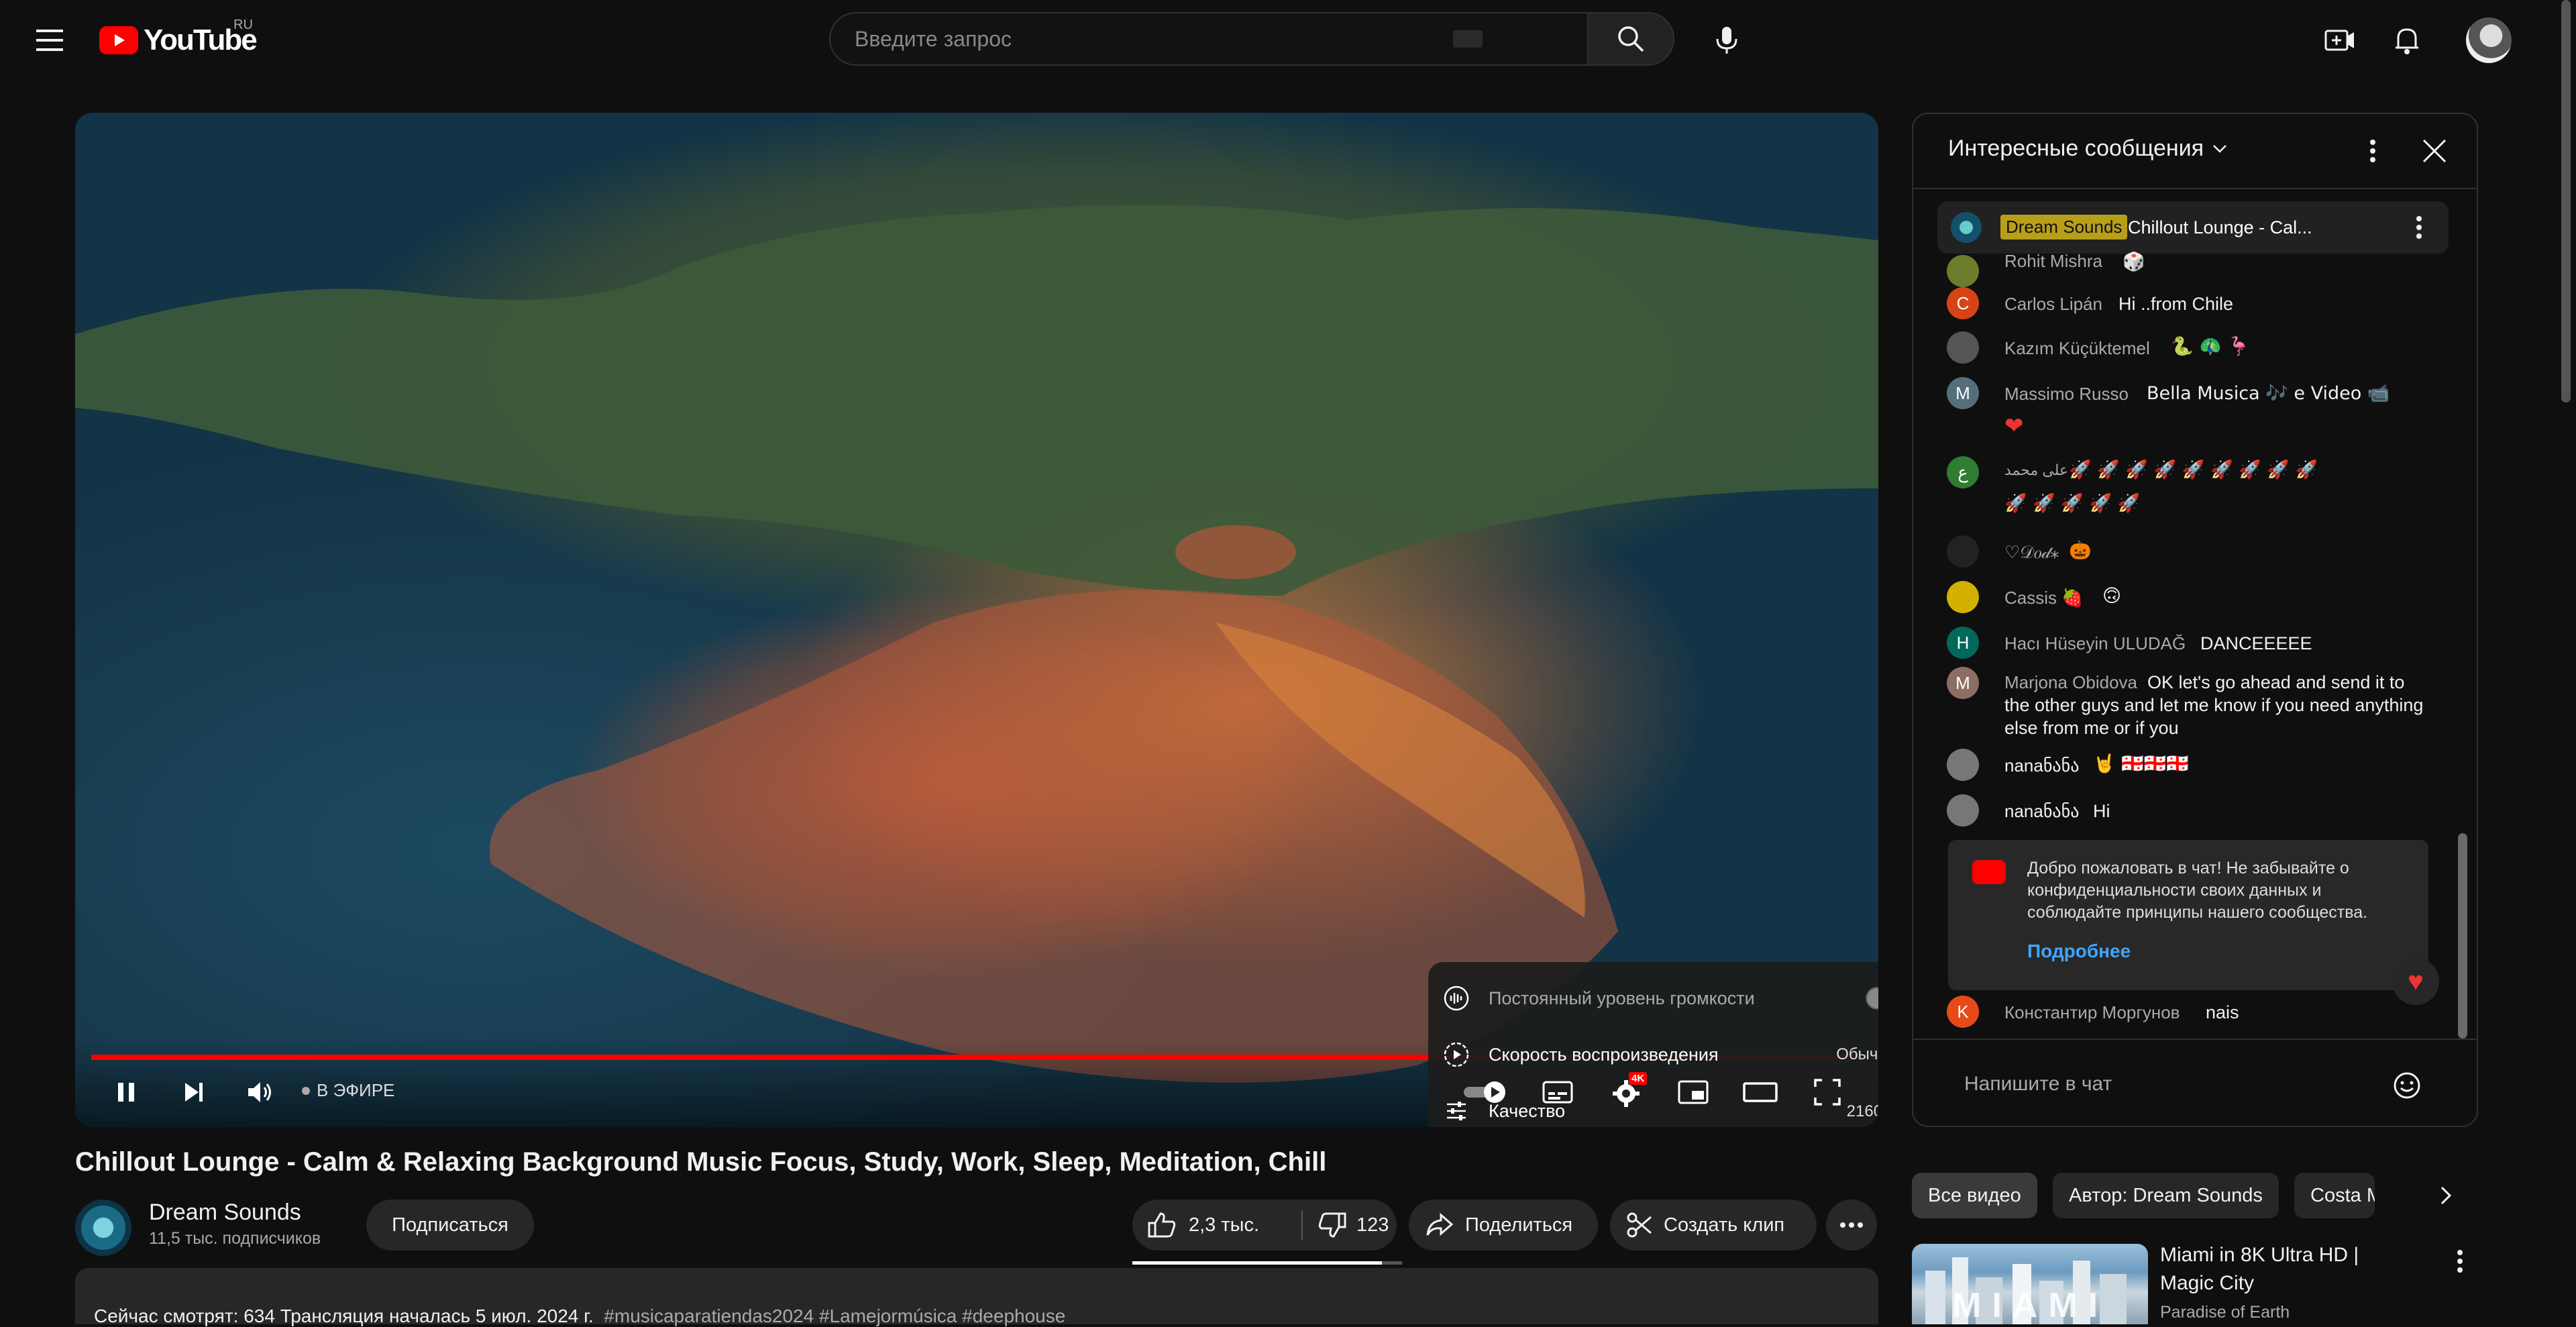 The width and height of the screenshot is (2576, 1327). What do you see at coordinates (1626, 1092) in the screenshot?
I see `settings-button: 4K` at bounding box center [1626, 1092].